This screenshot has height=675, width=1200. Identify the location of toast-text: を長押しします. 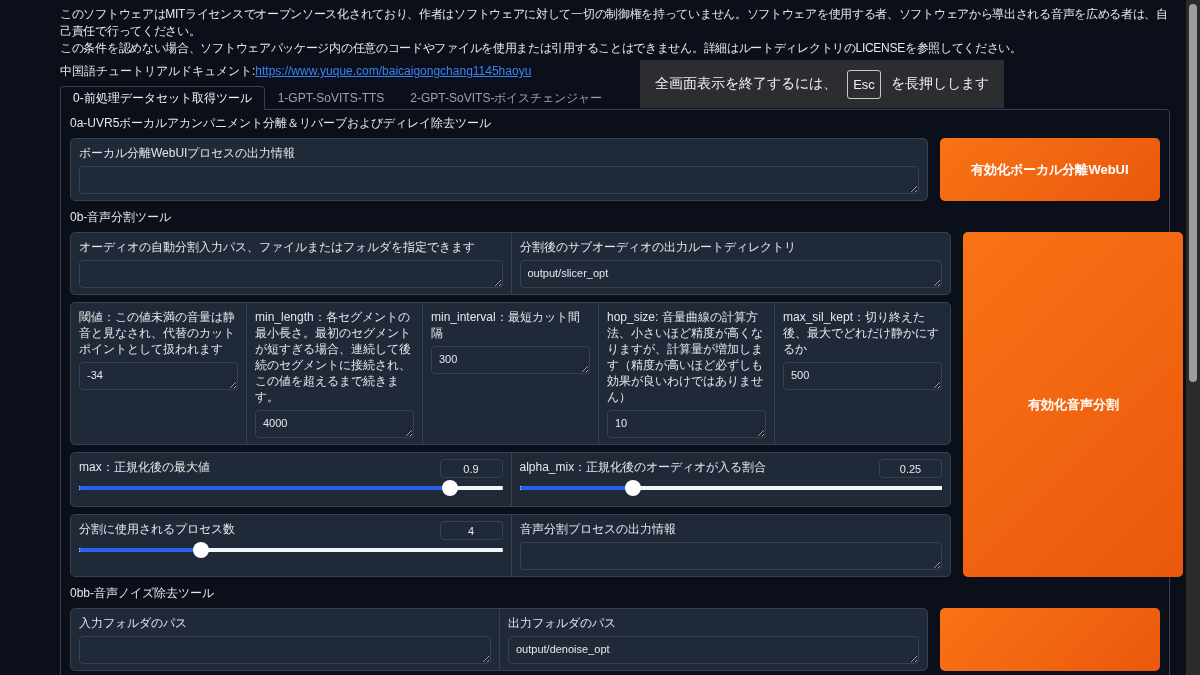
(939, 84).